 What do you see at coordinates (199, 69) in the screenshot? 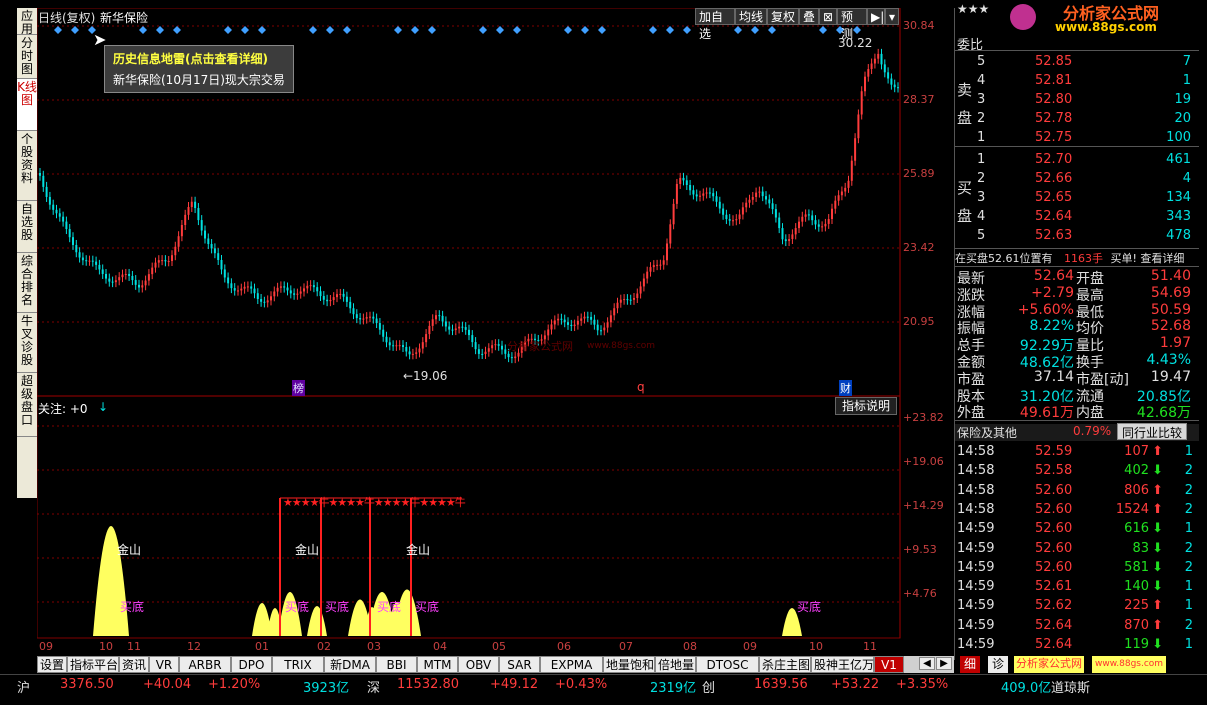
I see `info-mine-tooltip: 历史信息地雷(点击查看详细) 新华保险(10月17日)现大宗交易` at bounding box center [199, 69].